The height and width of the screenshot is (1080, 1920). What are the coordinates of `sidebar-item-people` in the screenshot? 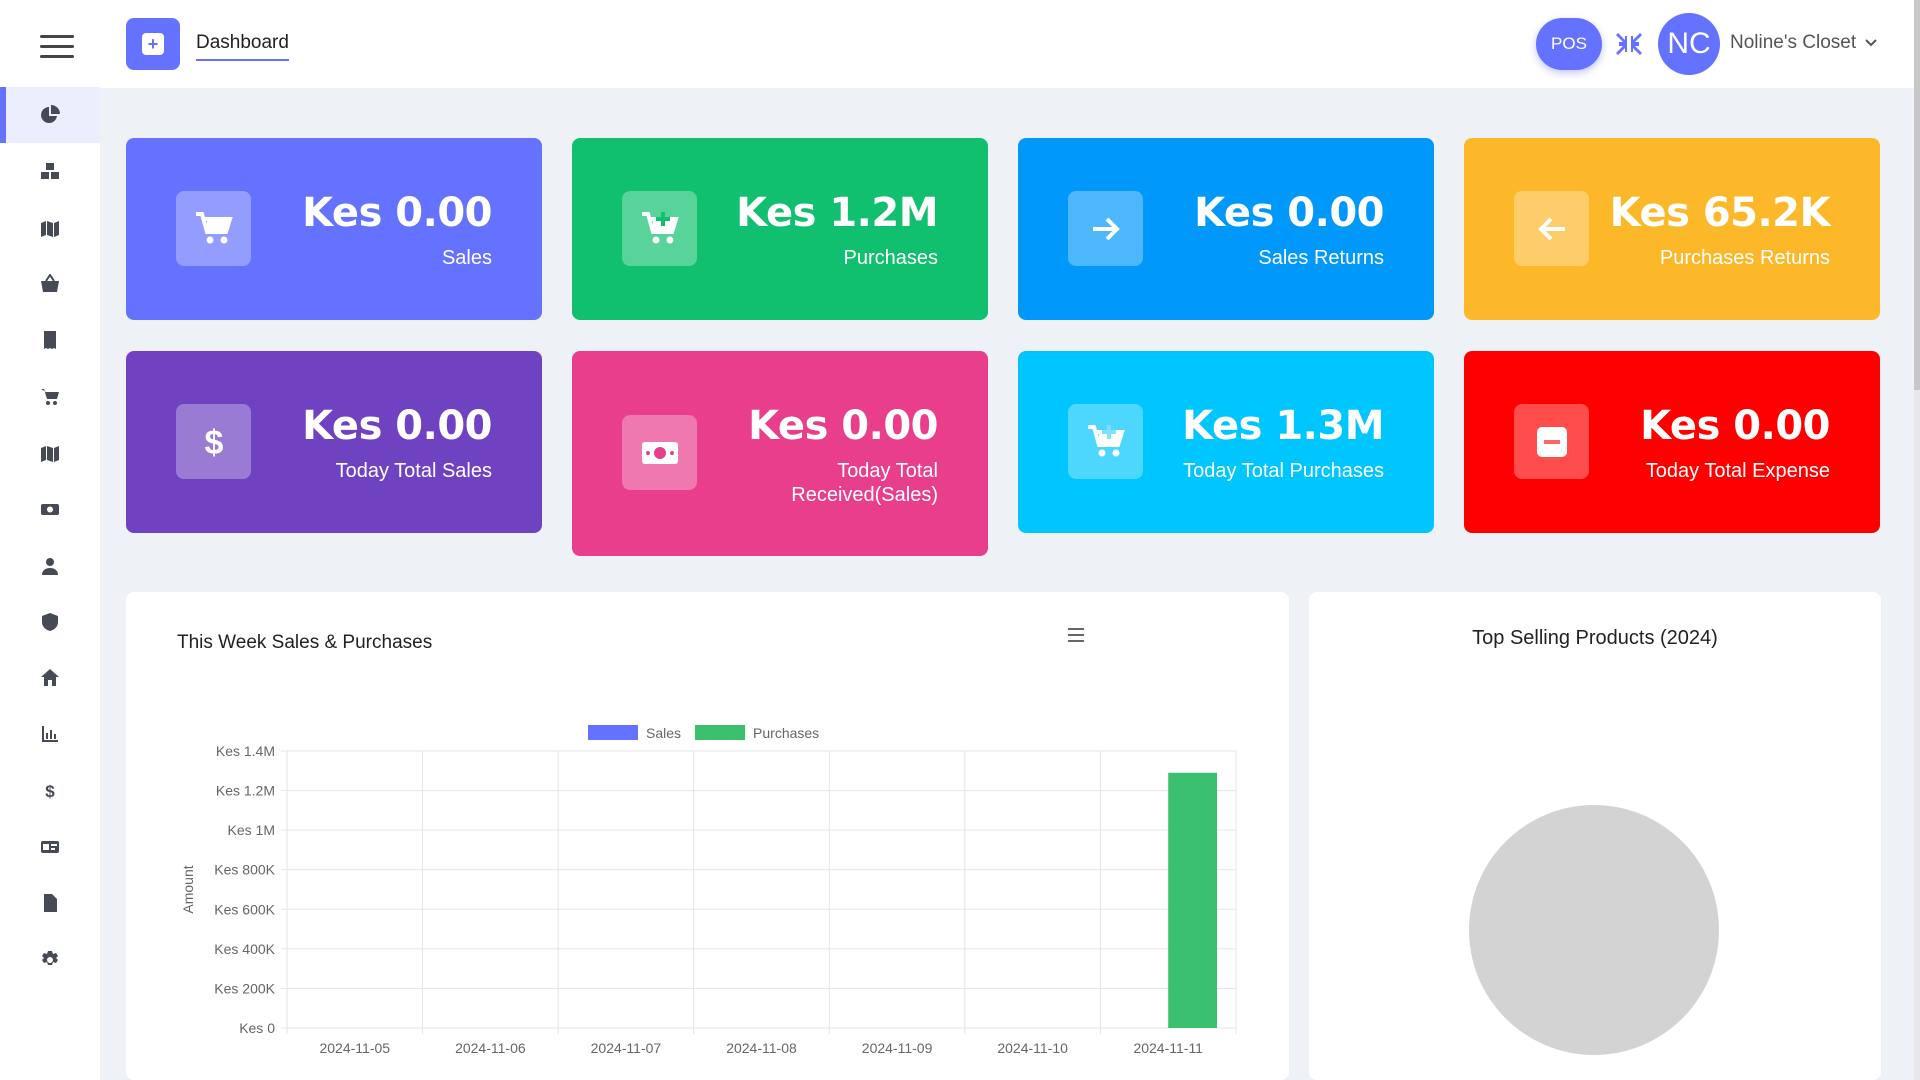 It's located at (50, 565).